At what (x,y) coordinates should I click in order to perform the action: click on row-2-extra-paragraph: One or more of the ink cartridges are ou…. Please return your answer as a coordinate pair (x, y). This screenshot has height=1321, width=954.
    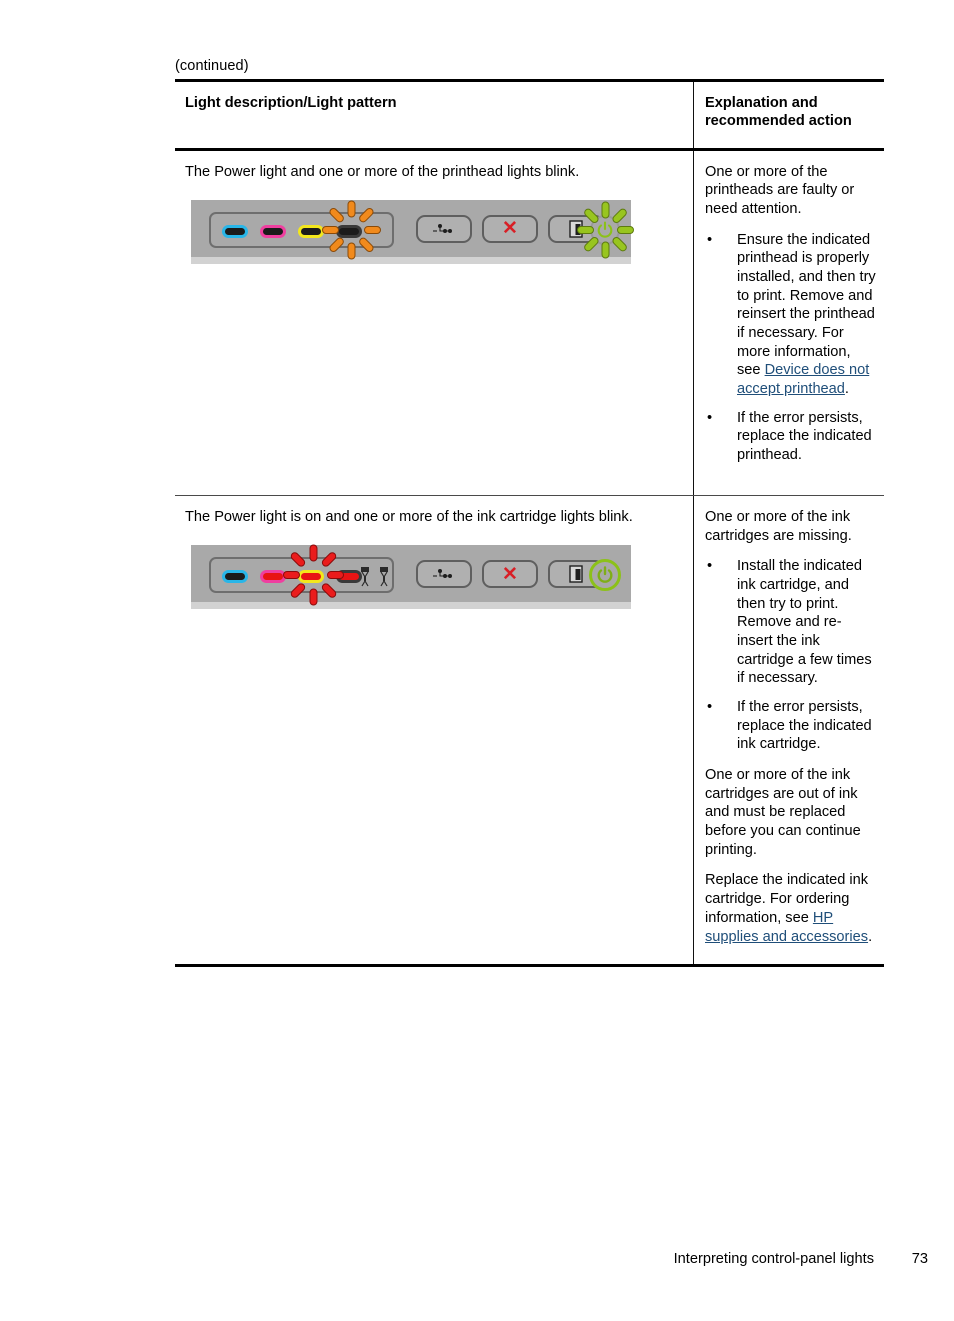
    Looking at the image, I should click on (783, 812).